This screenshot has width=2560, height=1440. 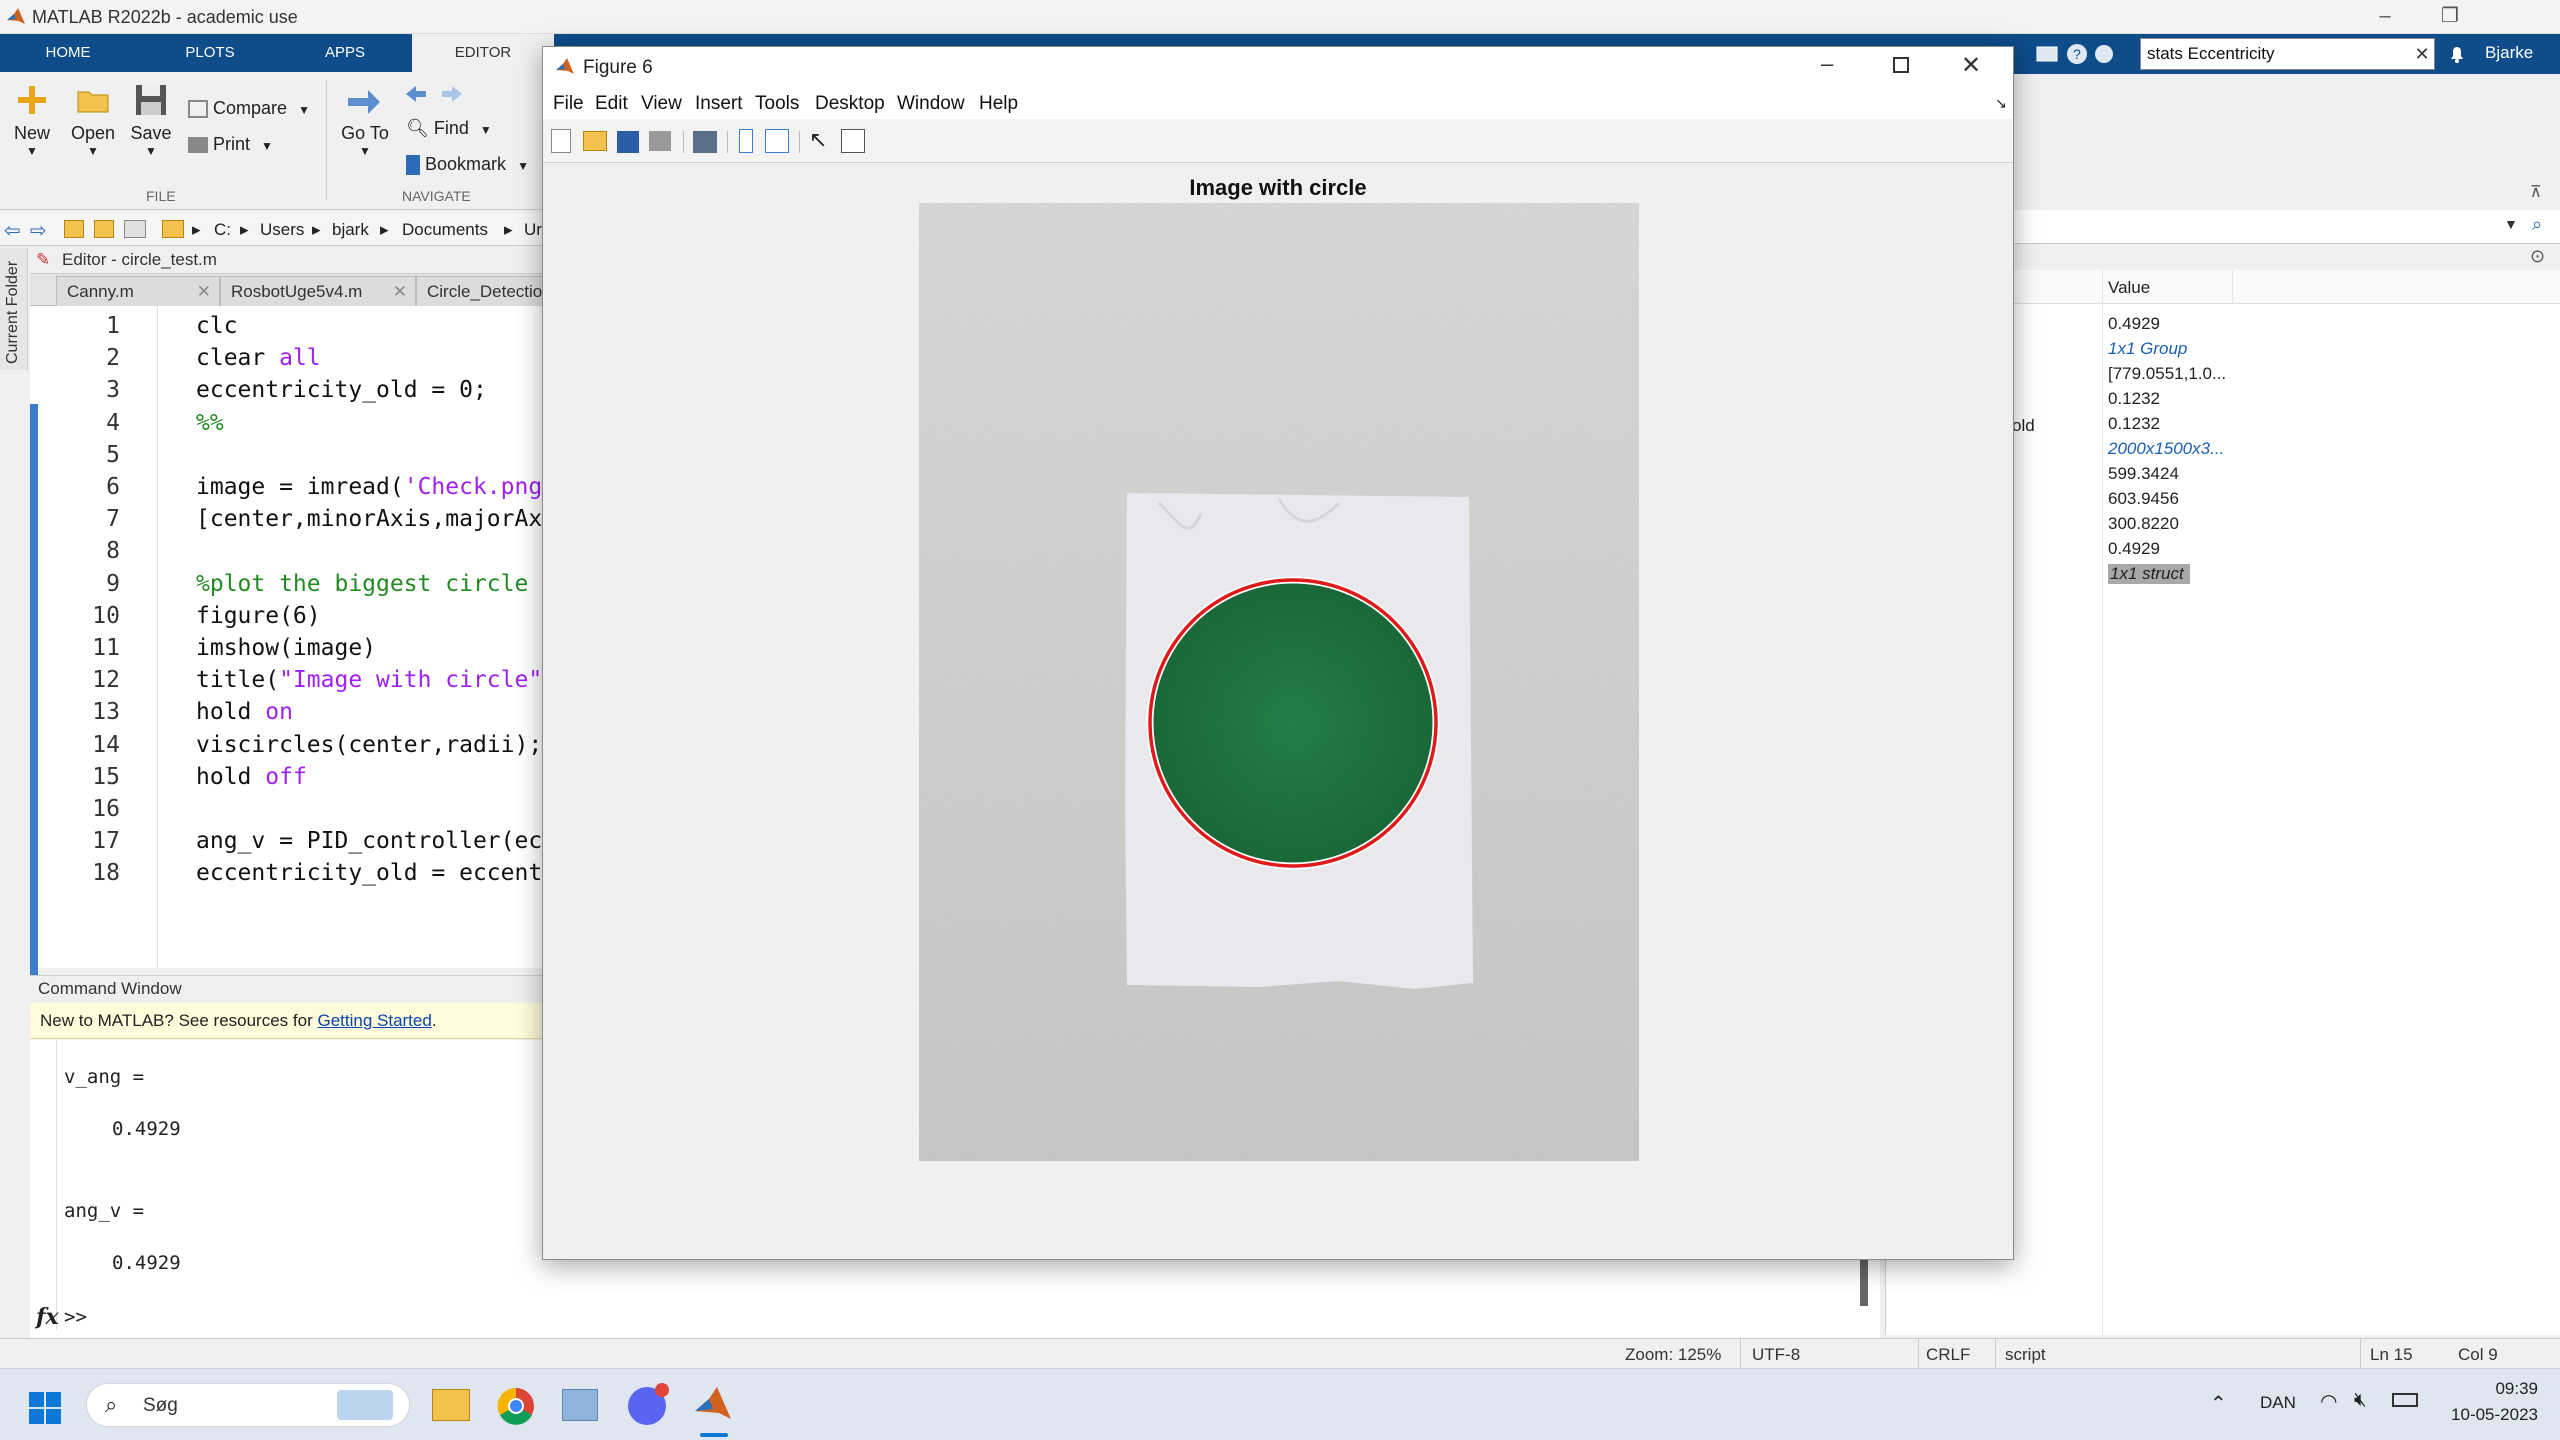 What do you see at coordinates (2129, 288) in the screenshot?
I see `value-column-header: Value` at bounding box center [2129, 288].